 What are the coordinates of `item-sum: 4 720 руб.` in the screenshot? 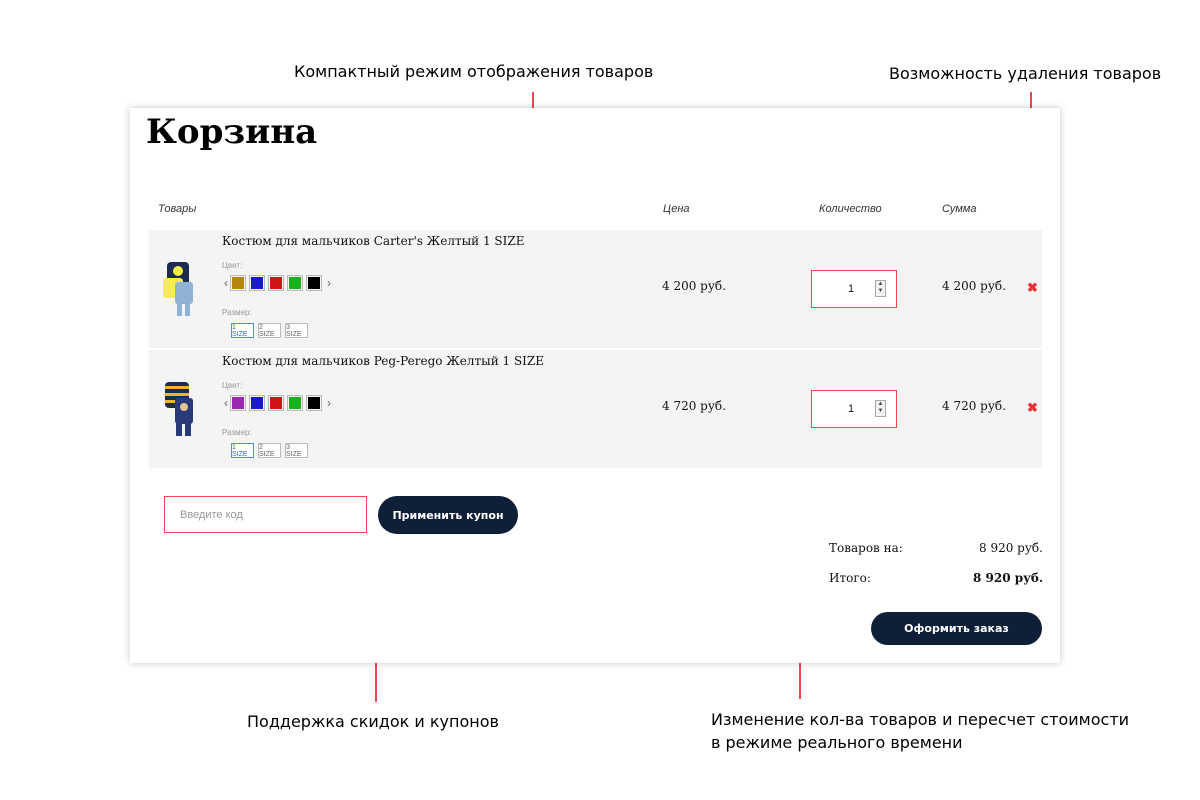 It's located at (974, 406).